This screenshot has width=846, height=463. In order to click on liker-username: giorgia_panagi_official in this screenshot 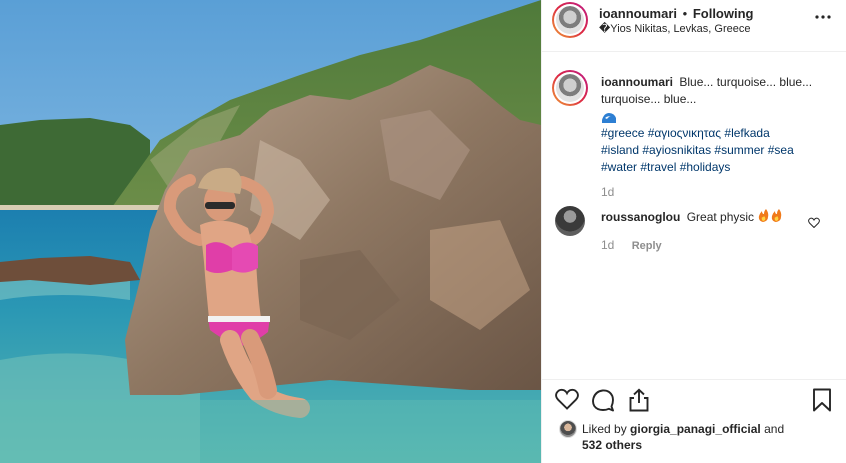, I will do `click(695, 429)`.